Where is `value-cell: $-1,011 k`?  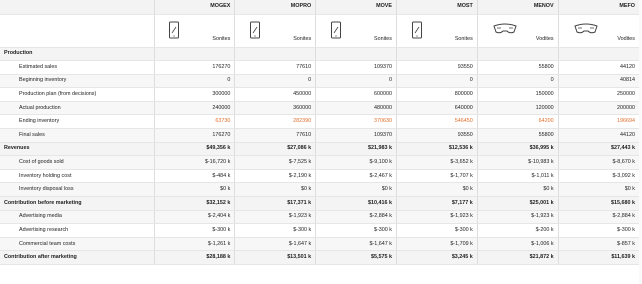
value-cell: $-1,011 k is located at coordinates (517, 176).